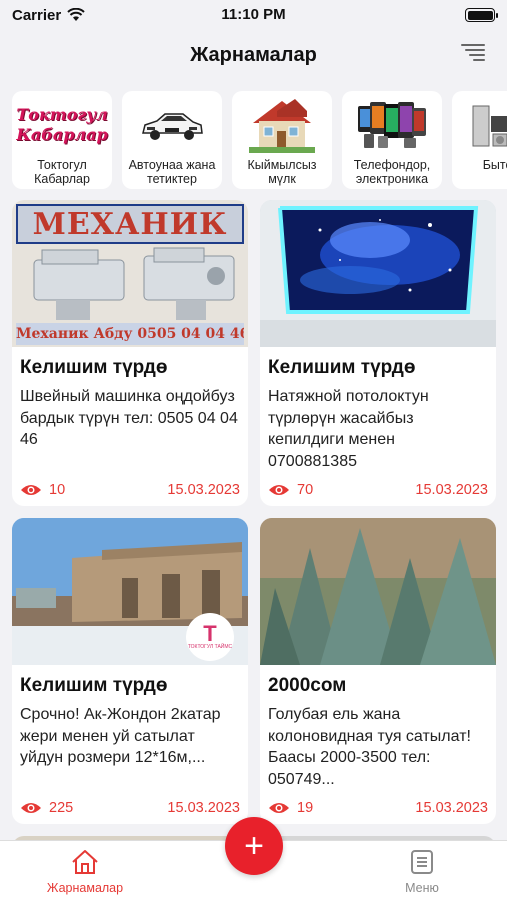  Describe the element at coordinates (130, 591) in the screenshot. I see `listing-image: T ТОКТОГУЛ ТАЙМС` at that location.